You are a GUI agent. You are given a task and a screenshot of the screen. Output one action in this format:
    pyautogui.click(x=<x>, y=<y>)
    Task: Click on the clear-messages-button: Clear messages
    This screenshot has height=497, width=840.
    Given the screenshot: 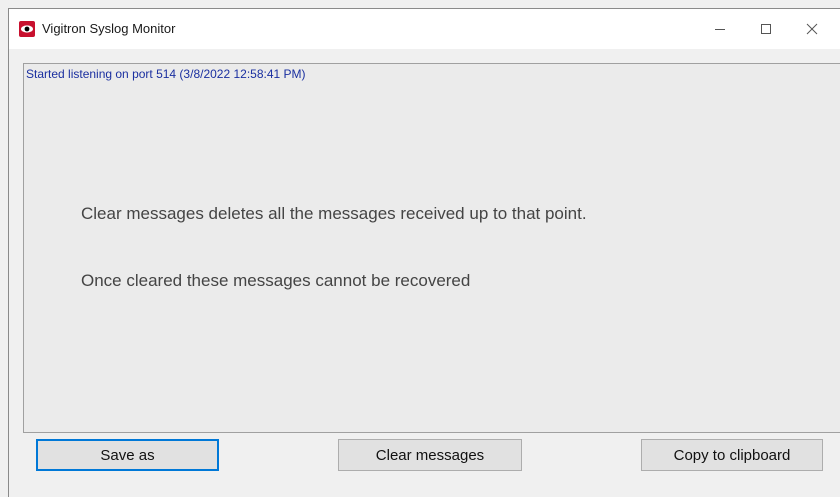 What is the action you would take?
    pyautogui.click(x=430, y=455)
    